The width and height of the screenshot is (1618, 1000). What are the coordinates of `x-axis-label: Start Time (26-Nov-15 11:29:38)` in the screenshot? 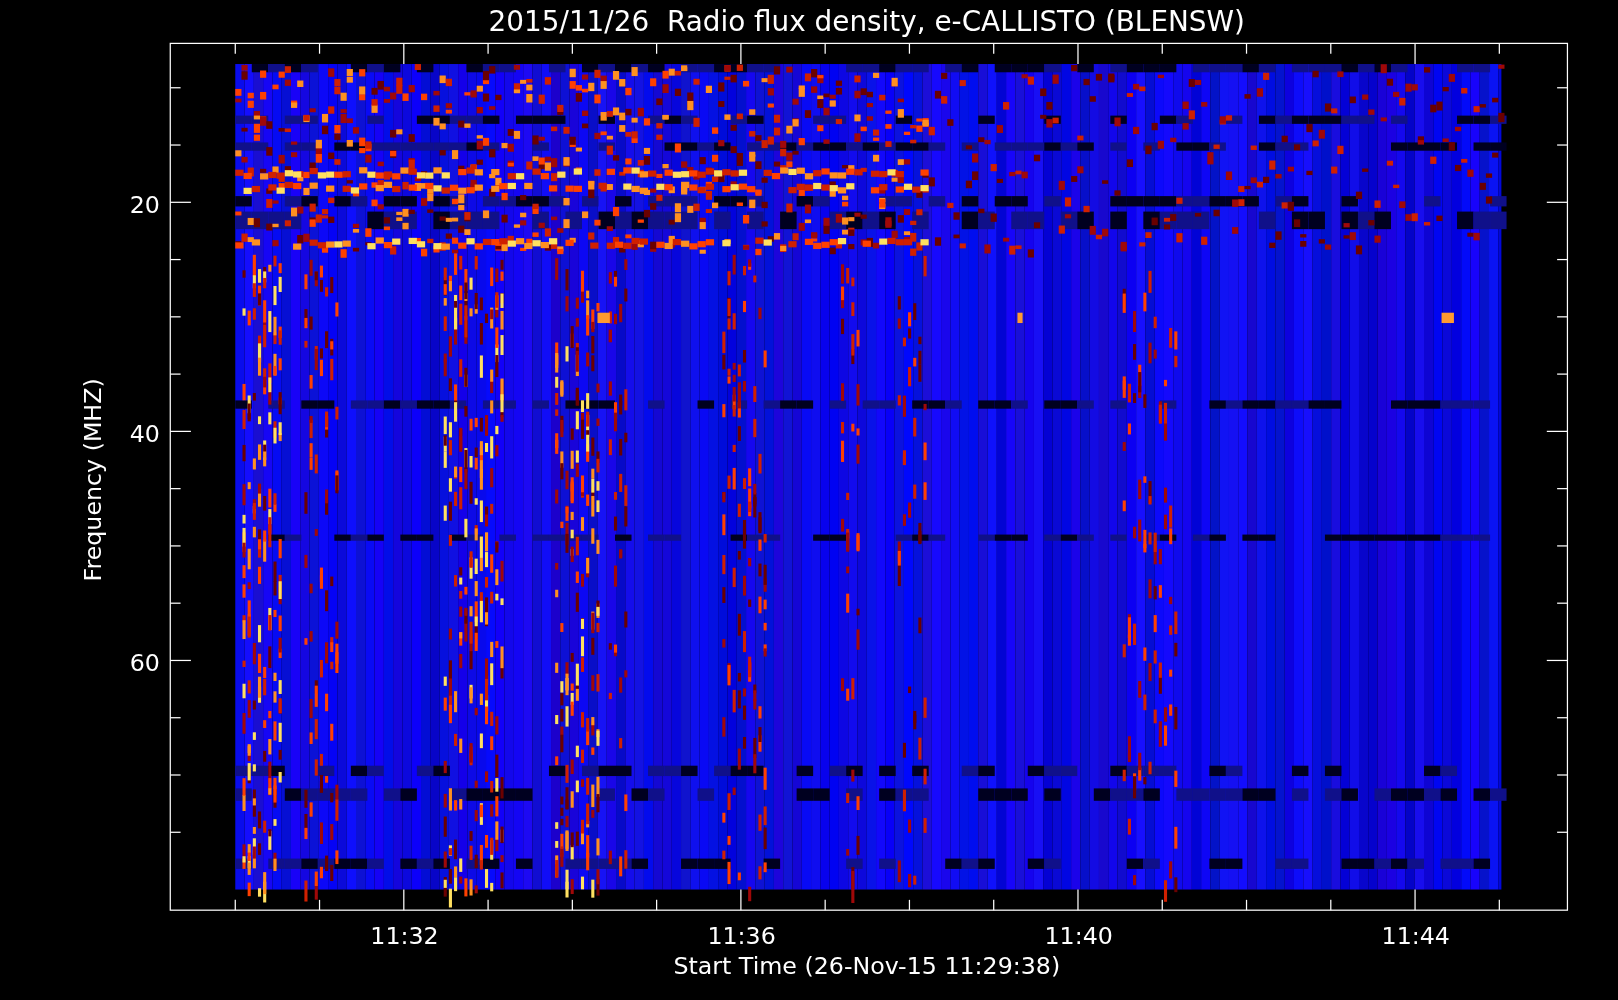 It's located at (867, 966).